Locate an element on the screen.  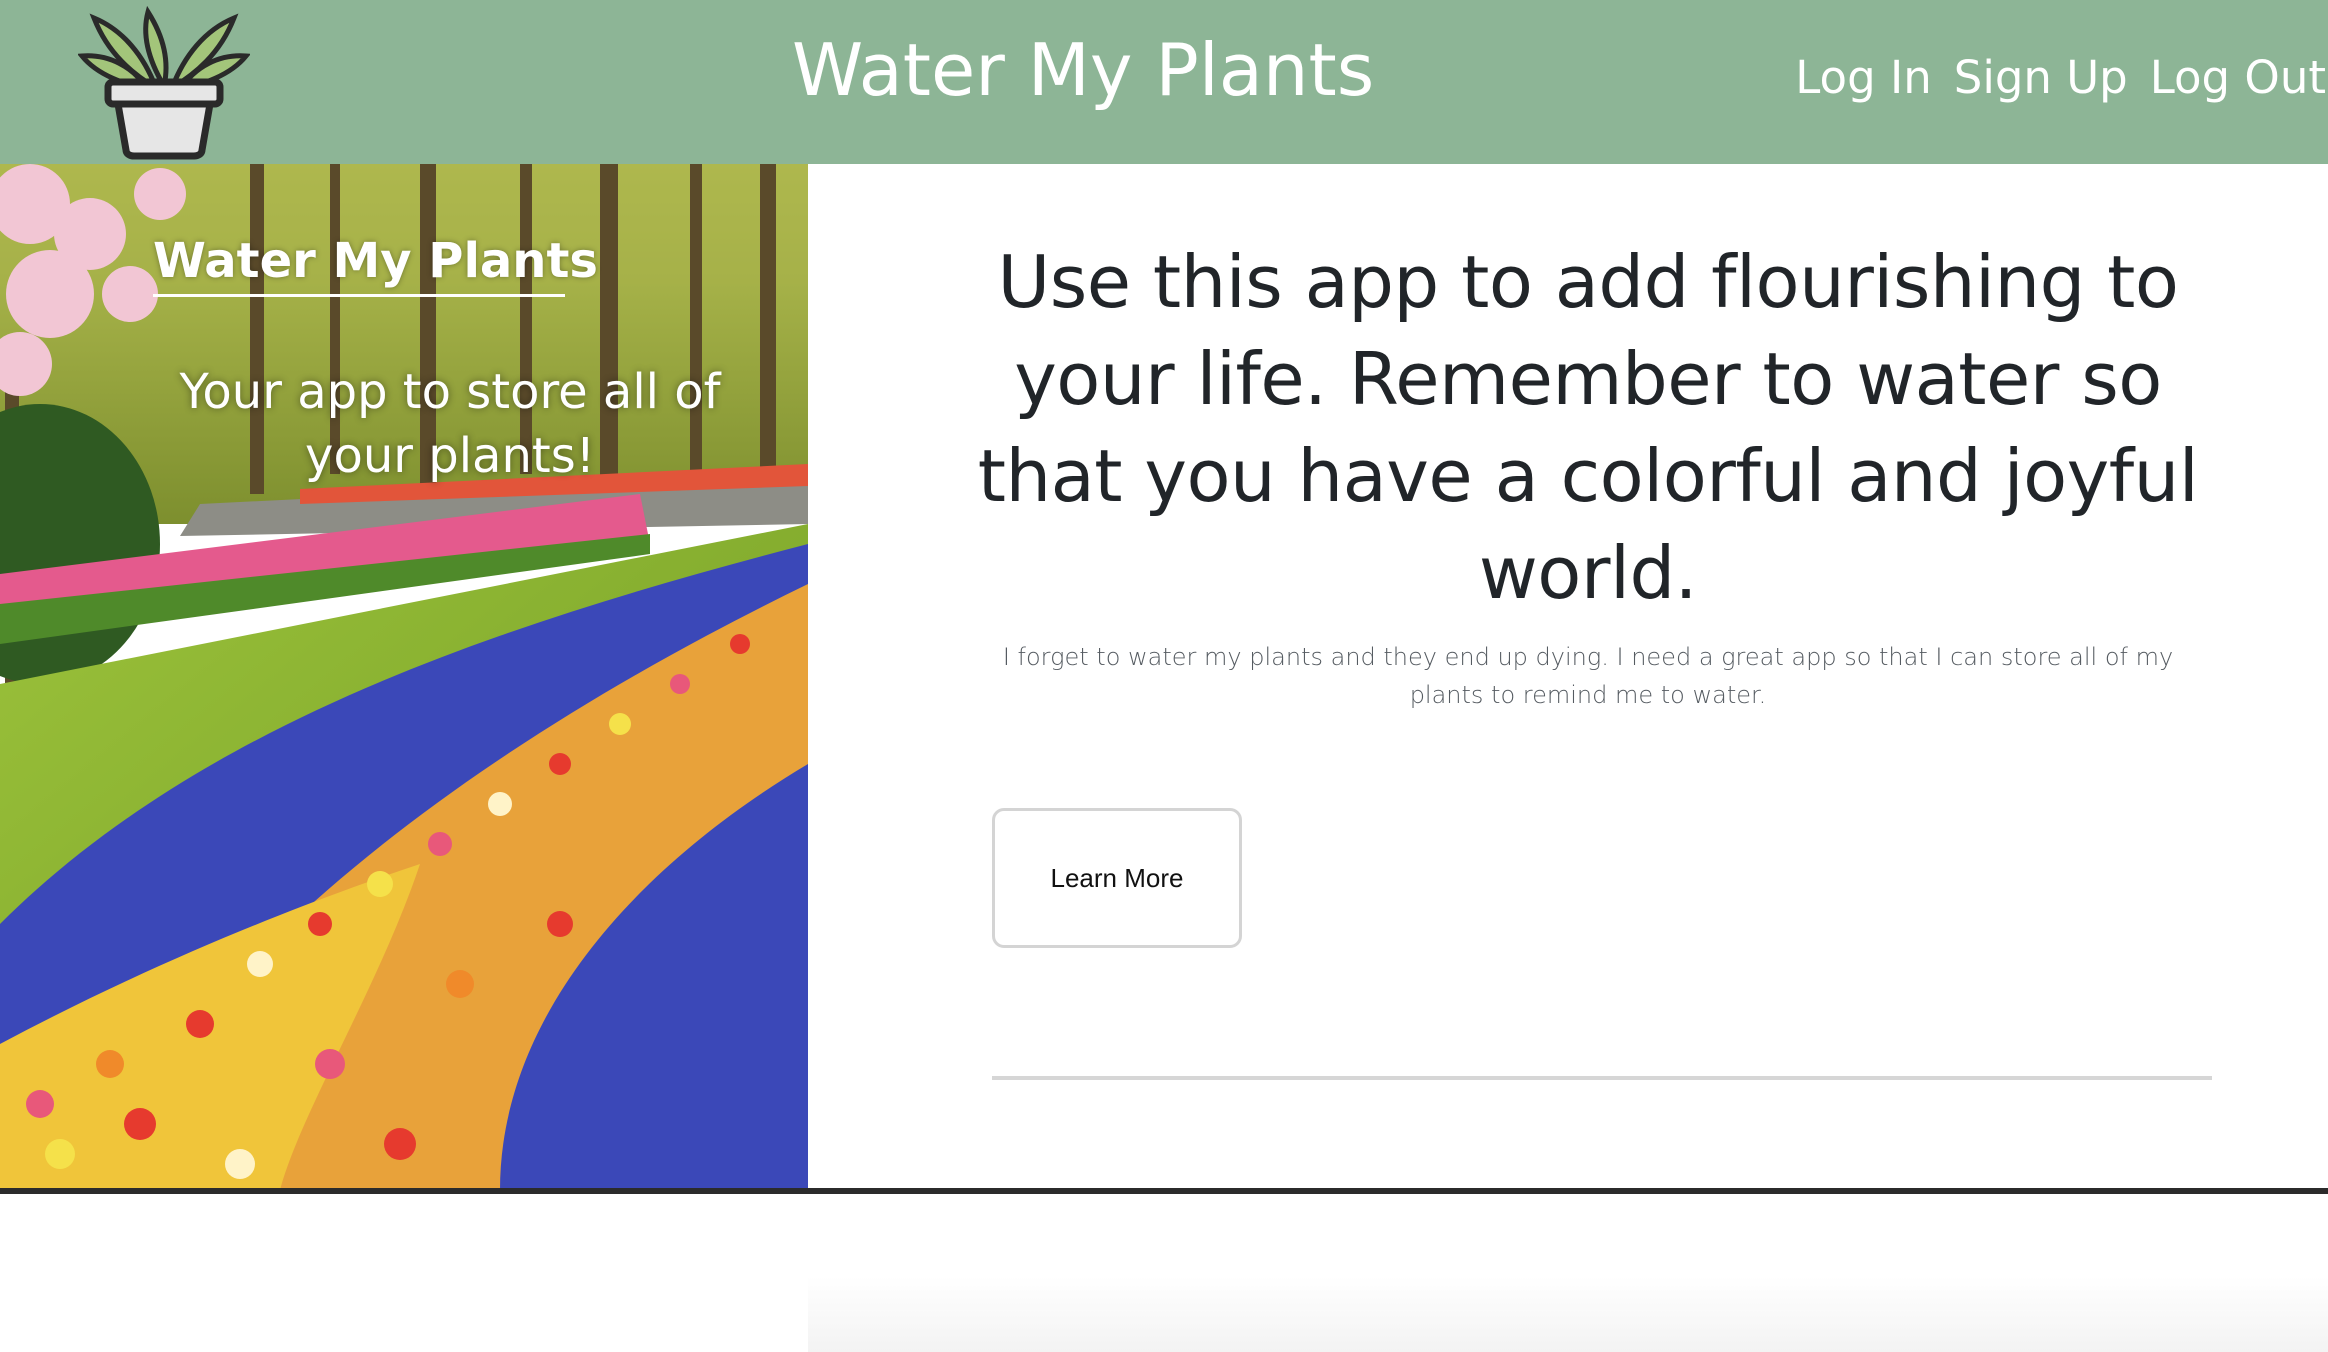
potted-plant-icon is located at coordinates (164, 82).